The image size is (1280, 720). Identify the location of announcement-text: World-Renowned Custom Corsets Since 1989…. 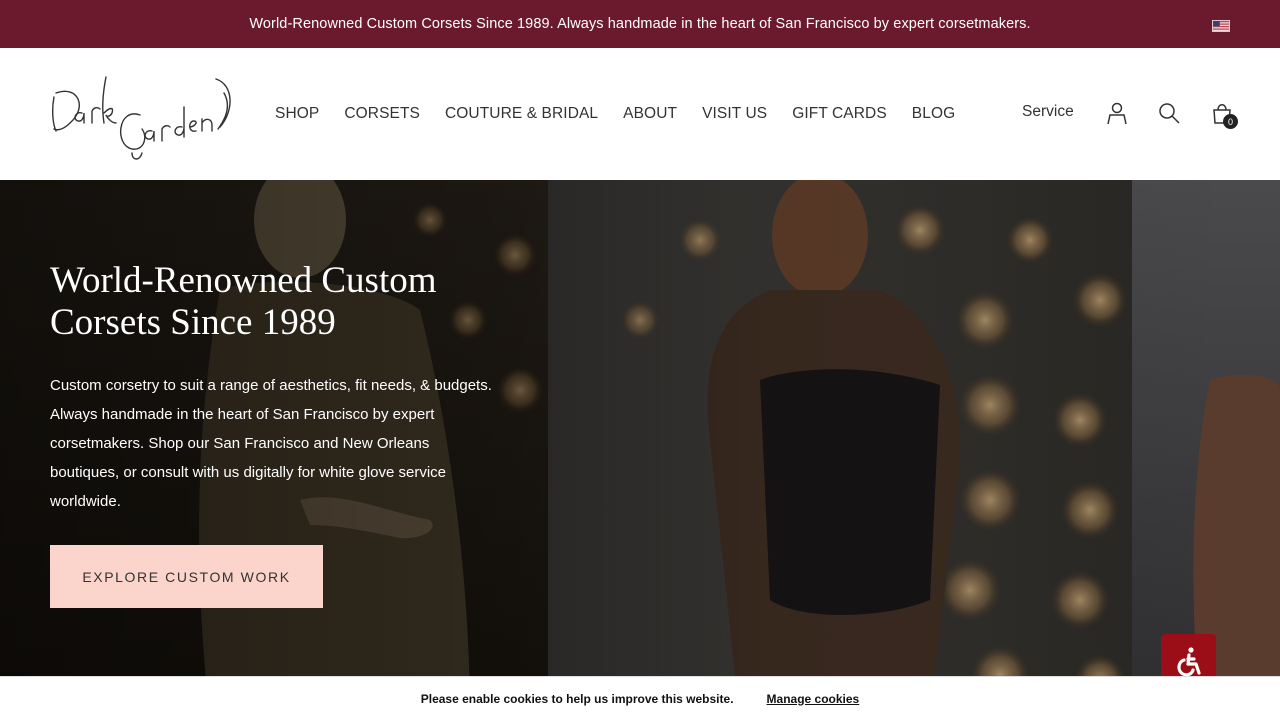
(640, 24).